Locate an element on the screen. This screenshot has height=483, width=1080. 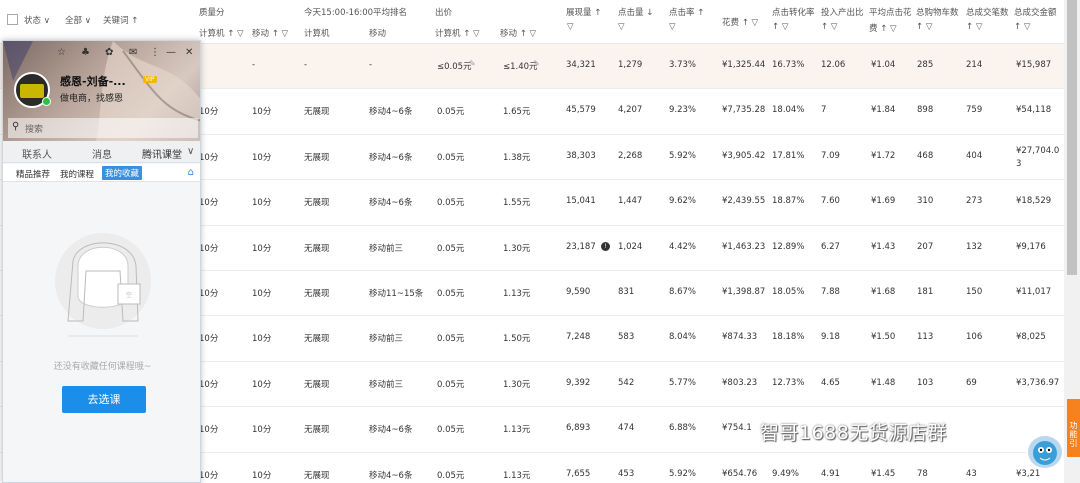
contact-search: ⚲ 搜索 is located at coordinates (103, 128).